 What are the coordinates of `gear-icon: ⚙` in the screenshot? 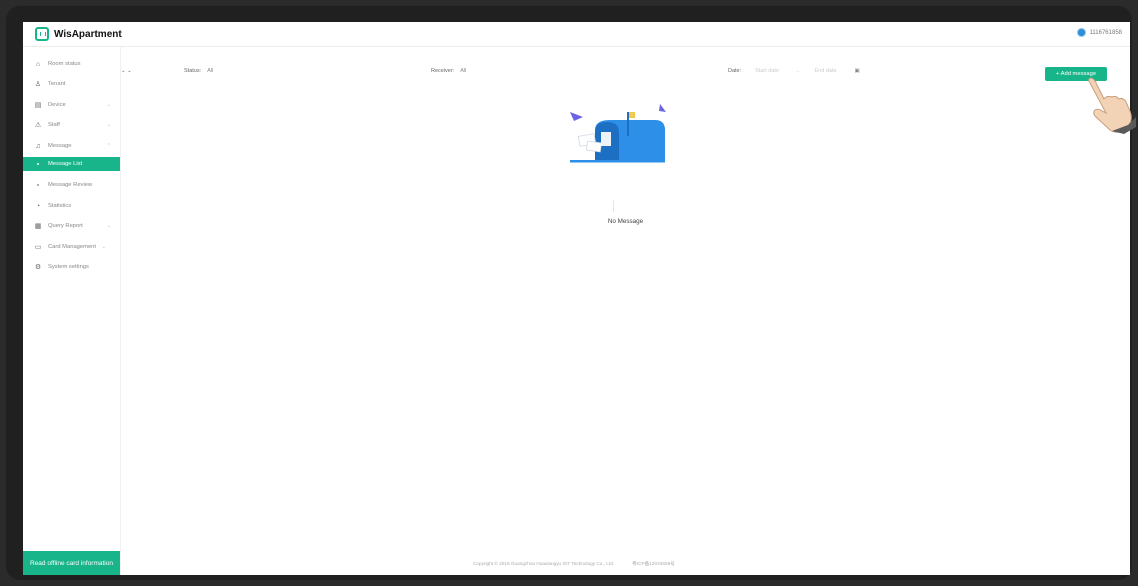 It's located at (38, 267).